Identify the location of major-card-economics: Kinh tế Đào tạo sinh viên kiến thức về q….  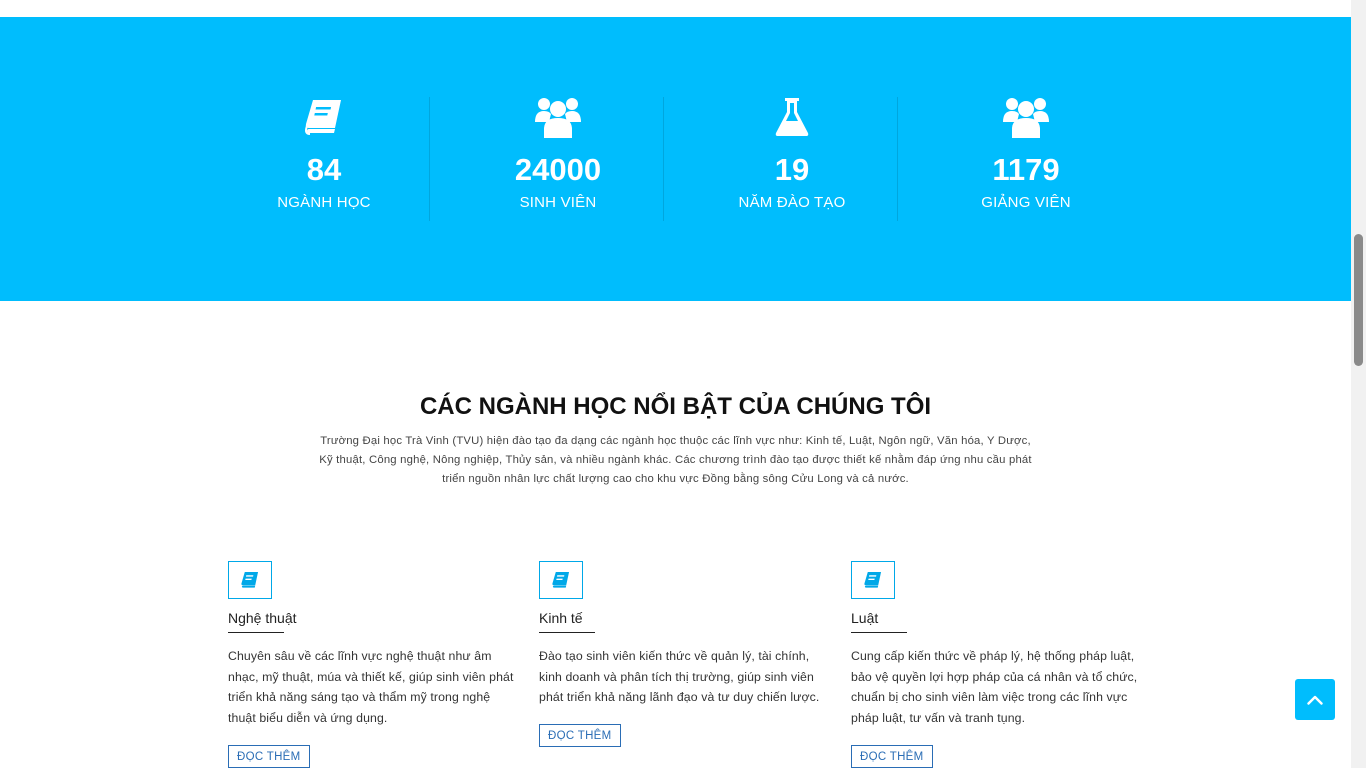
(685, 654).